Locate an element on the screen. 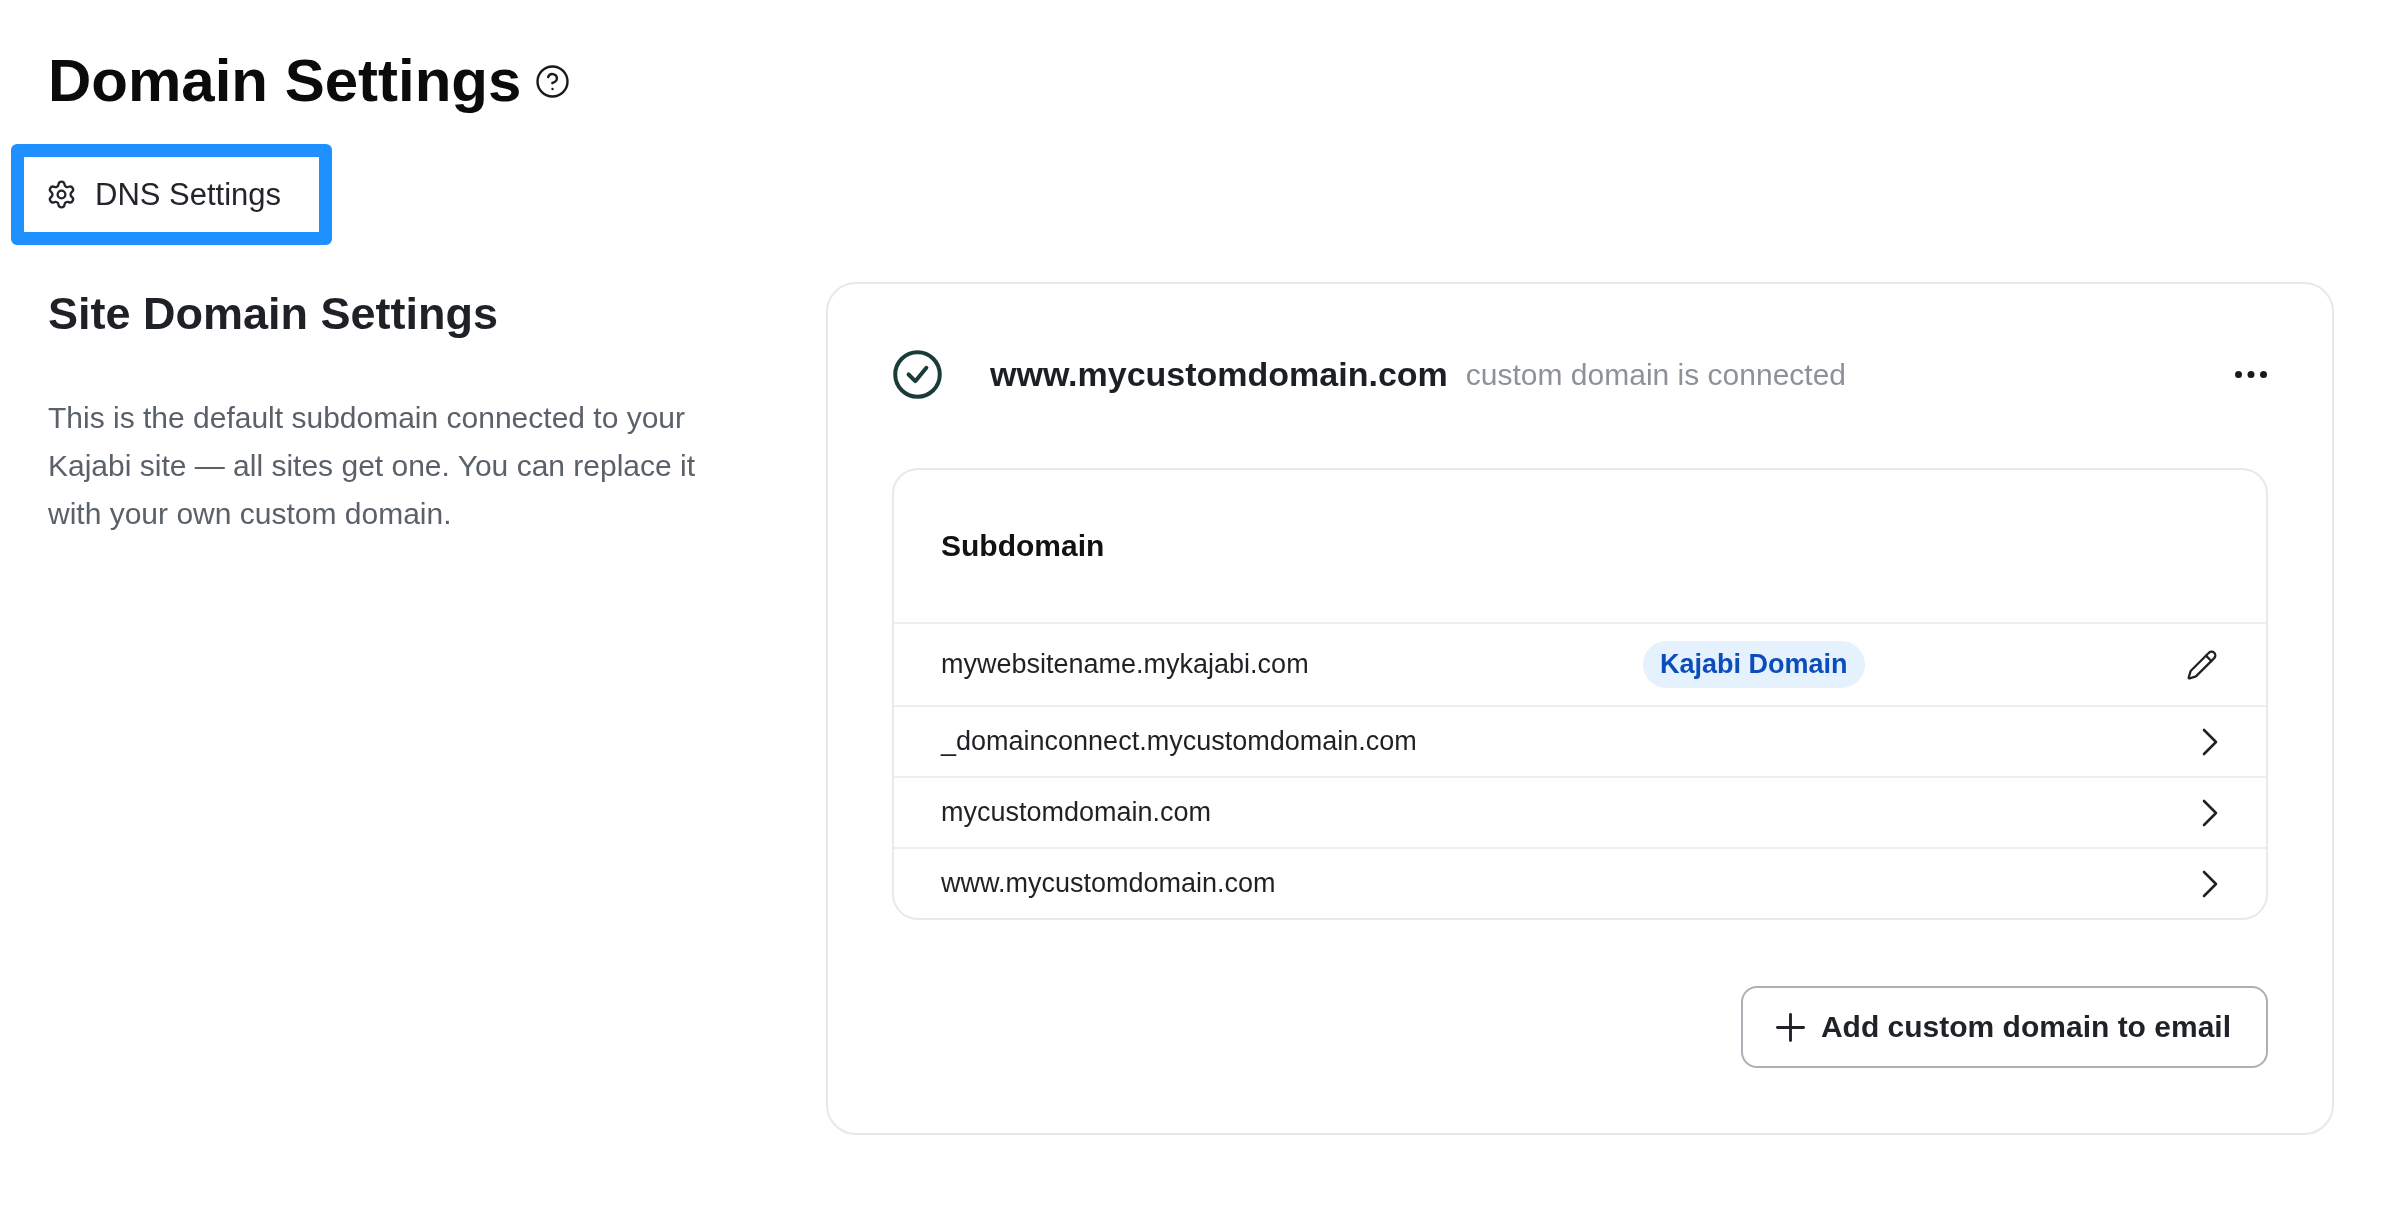 Image resolution: width=2392 pixels, height=1205 pixels. dns-settings-button: DNS Settings is located at coordinates (172, 194).